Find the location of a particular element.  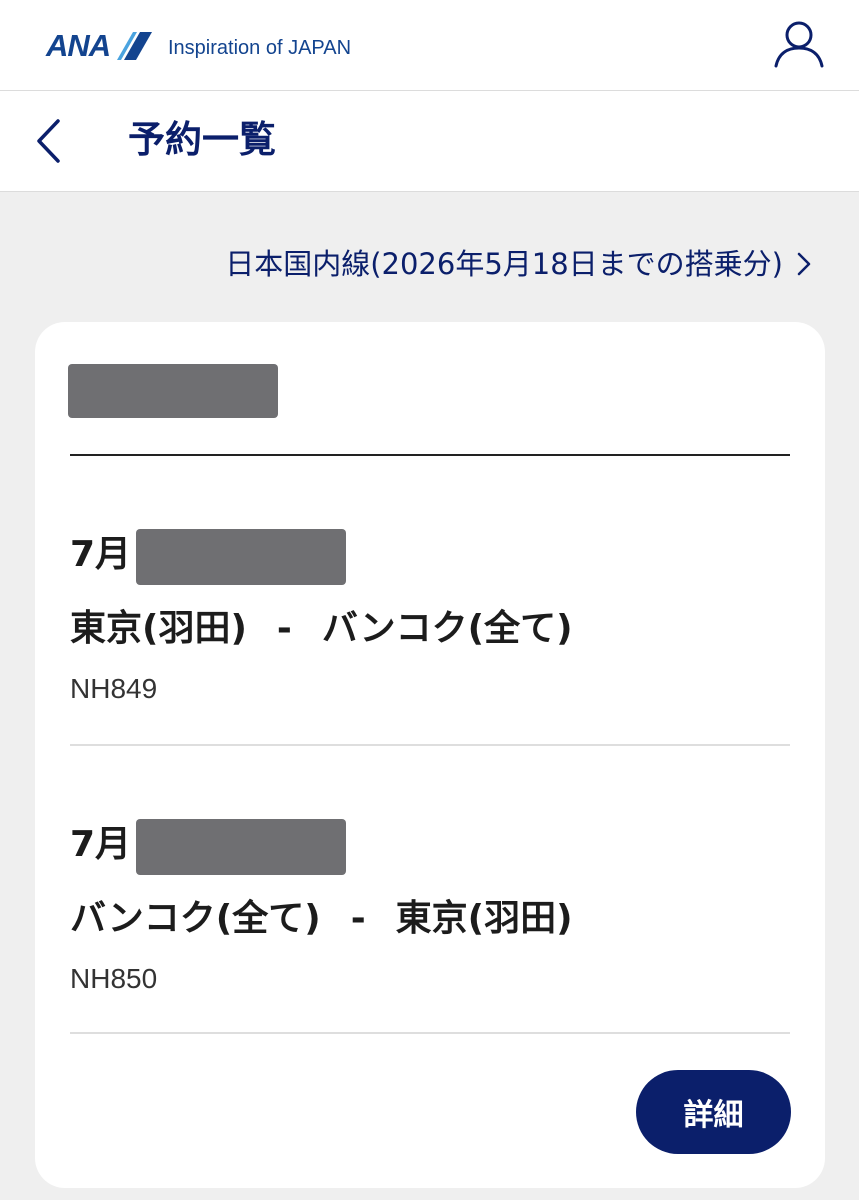

flight-number: NH850 is located at coordinates (114, 978).